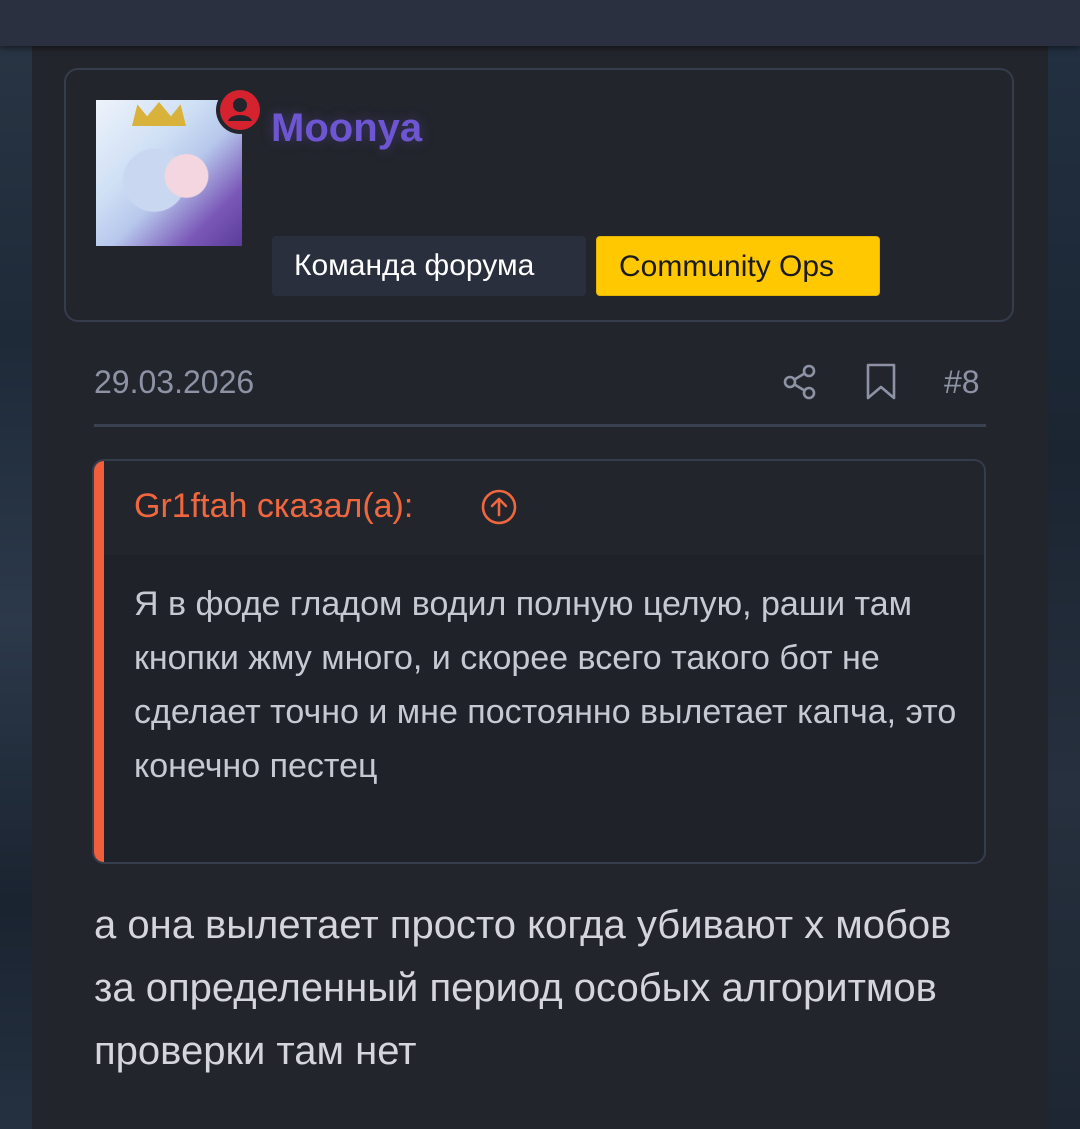 Image resolution: width=1080 pixels, height=1129 pixels. What do you see at coordinates (18, 564) in the screenshot?
I see `page-background-left` at bounding box center [18, 564].